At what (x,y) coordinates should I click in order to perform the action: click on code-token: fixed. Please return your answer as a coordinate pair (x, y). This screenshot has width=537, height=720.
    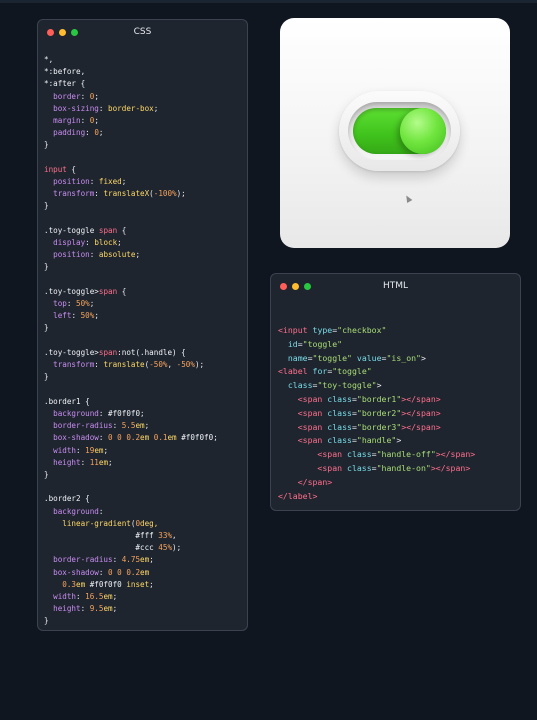
    Looking at the image, I should click on (110, 182).